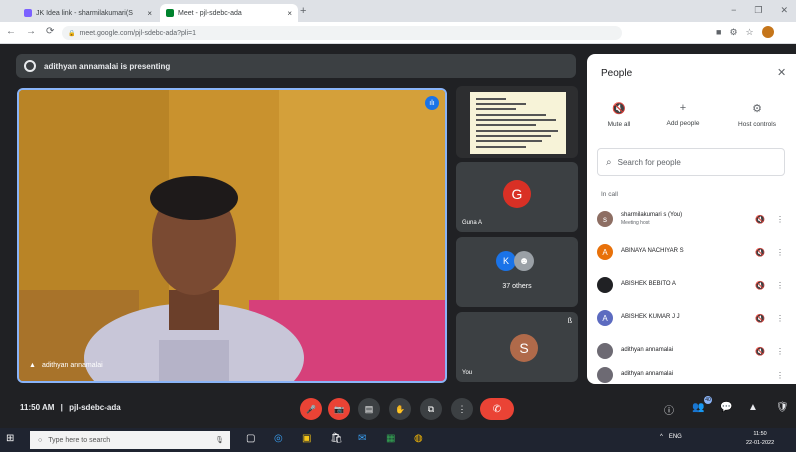 The width and height of the screenshot is (796, 452). What do you see at coordinates (692, 375) in the screenshot?
I see `participant-row: adithyan annamalai ⋮` at bounding box center [692, 375].